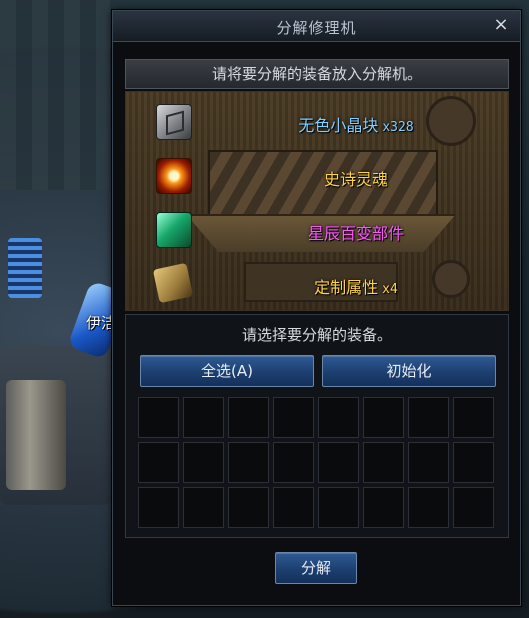 The image size is (529, 618). I want to click on select-title: 请选择要分解的装备。, so click(316, 335).